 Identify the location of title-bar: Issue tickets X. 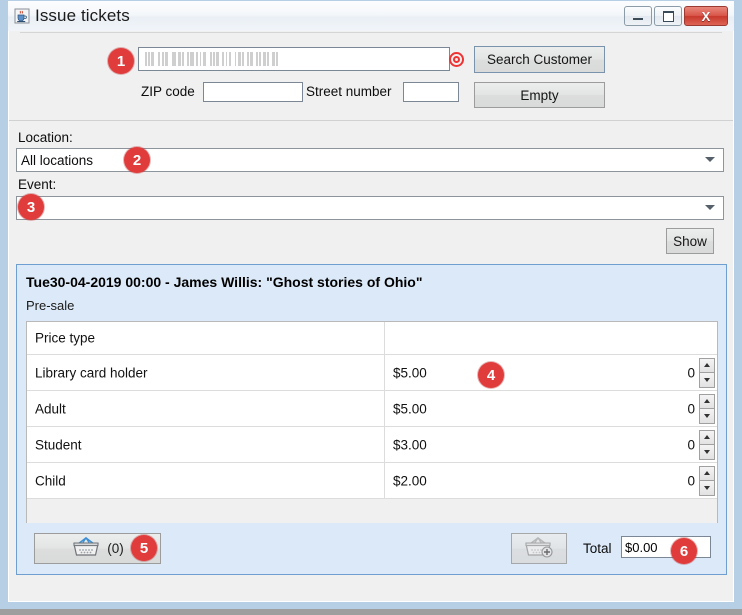
(371, 16).